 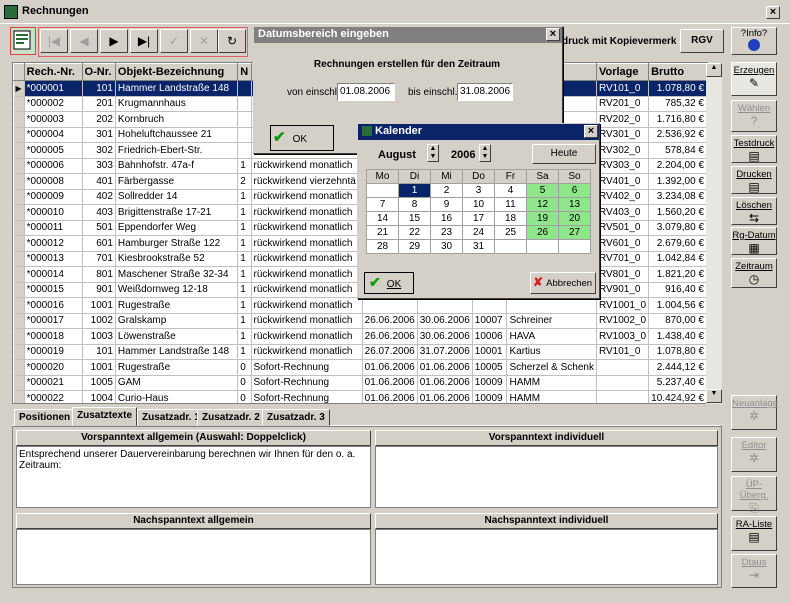 What do you see at coordinates (510, 190) in the screenshot?
I see `calendar-day: 4` at bounding box center [510, 190].